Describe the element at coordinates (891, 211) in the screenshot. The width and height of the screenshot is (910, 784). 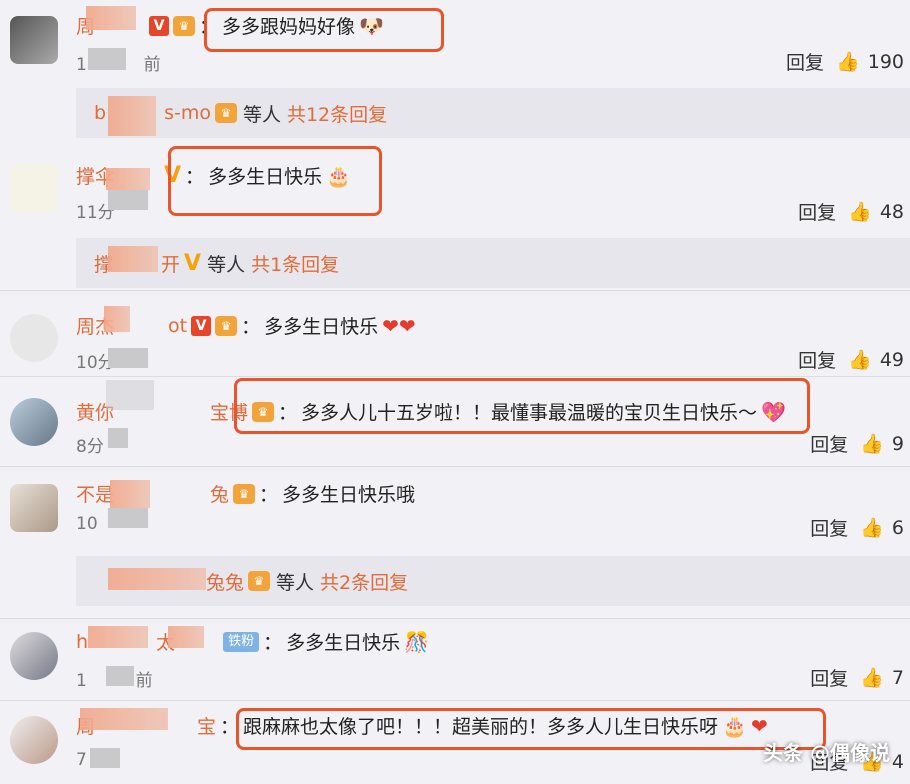
I see `like-count: 48` at that location.